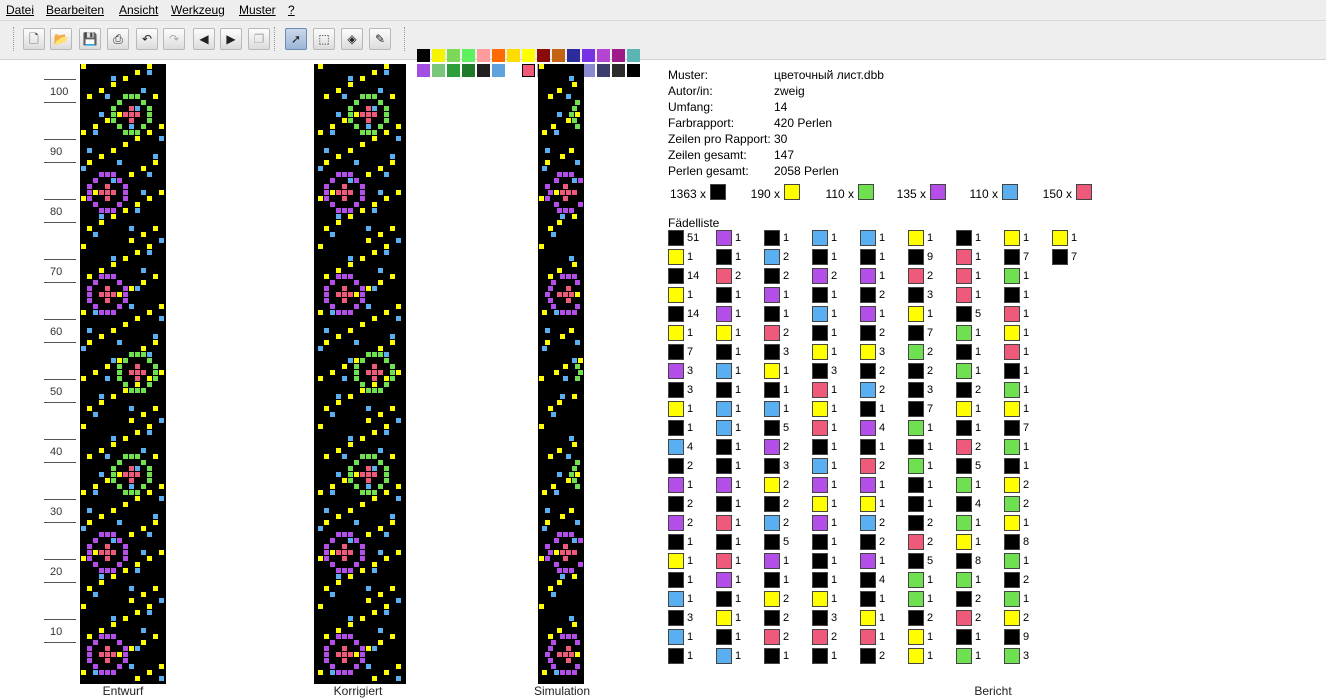 The width and height of the screenshot is (1326, 698). I want to click on selection-rectangle-icon: ⬚, so click(324, 39).